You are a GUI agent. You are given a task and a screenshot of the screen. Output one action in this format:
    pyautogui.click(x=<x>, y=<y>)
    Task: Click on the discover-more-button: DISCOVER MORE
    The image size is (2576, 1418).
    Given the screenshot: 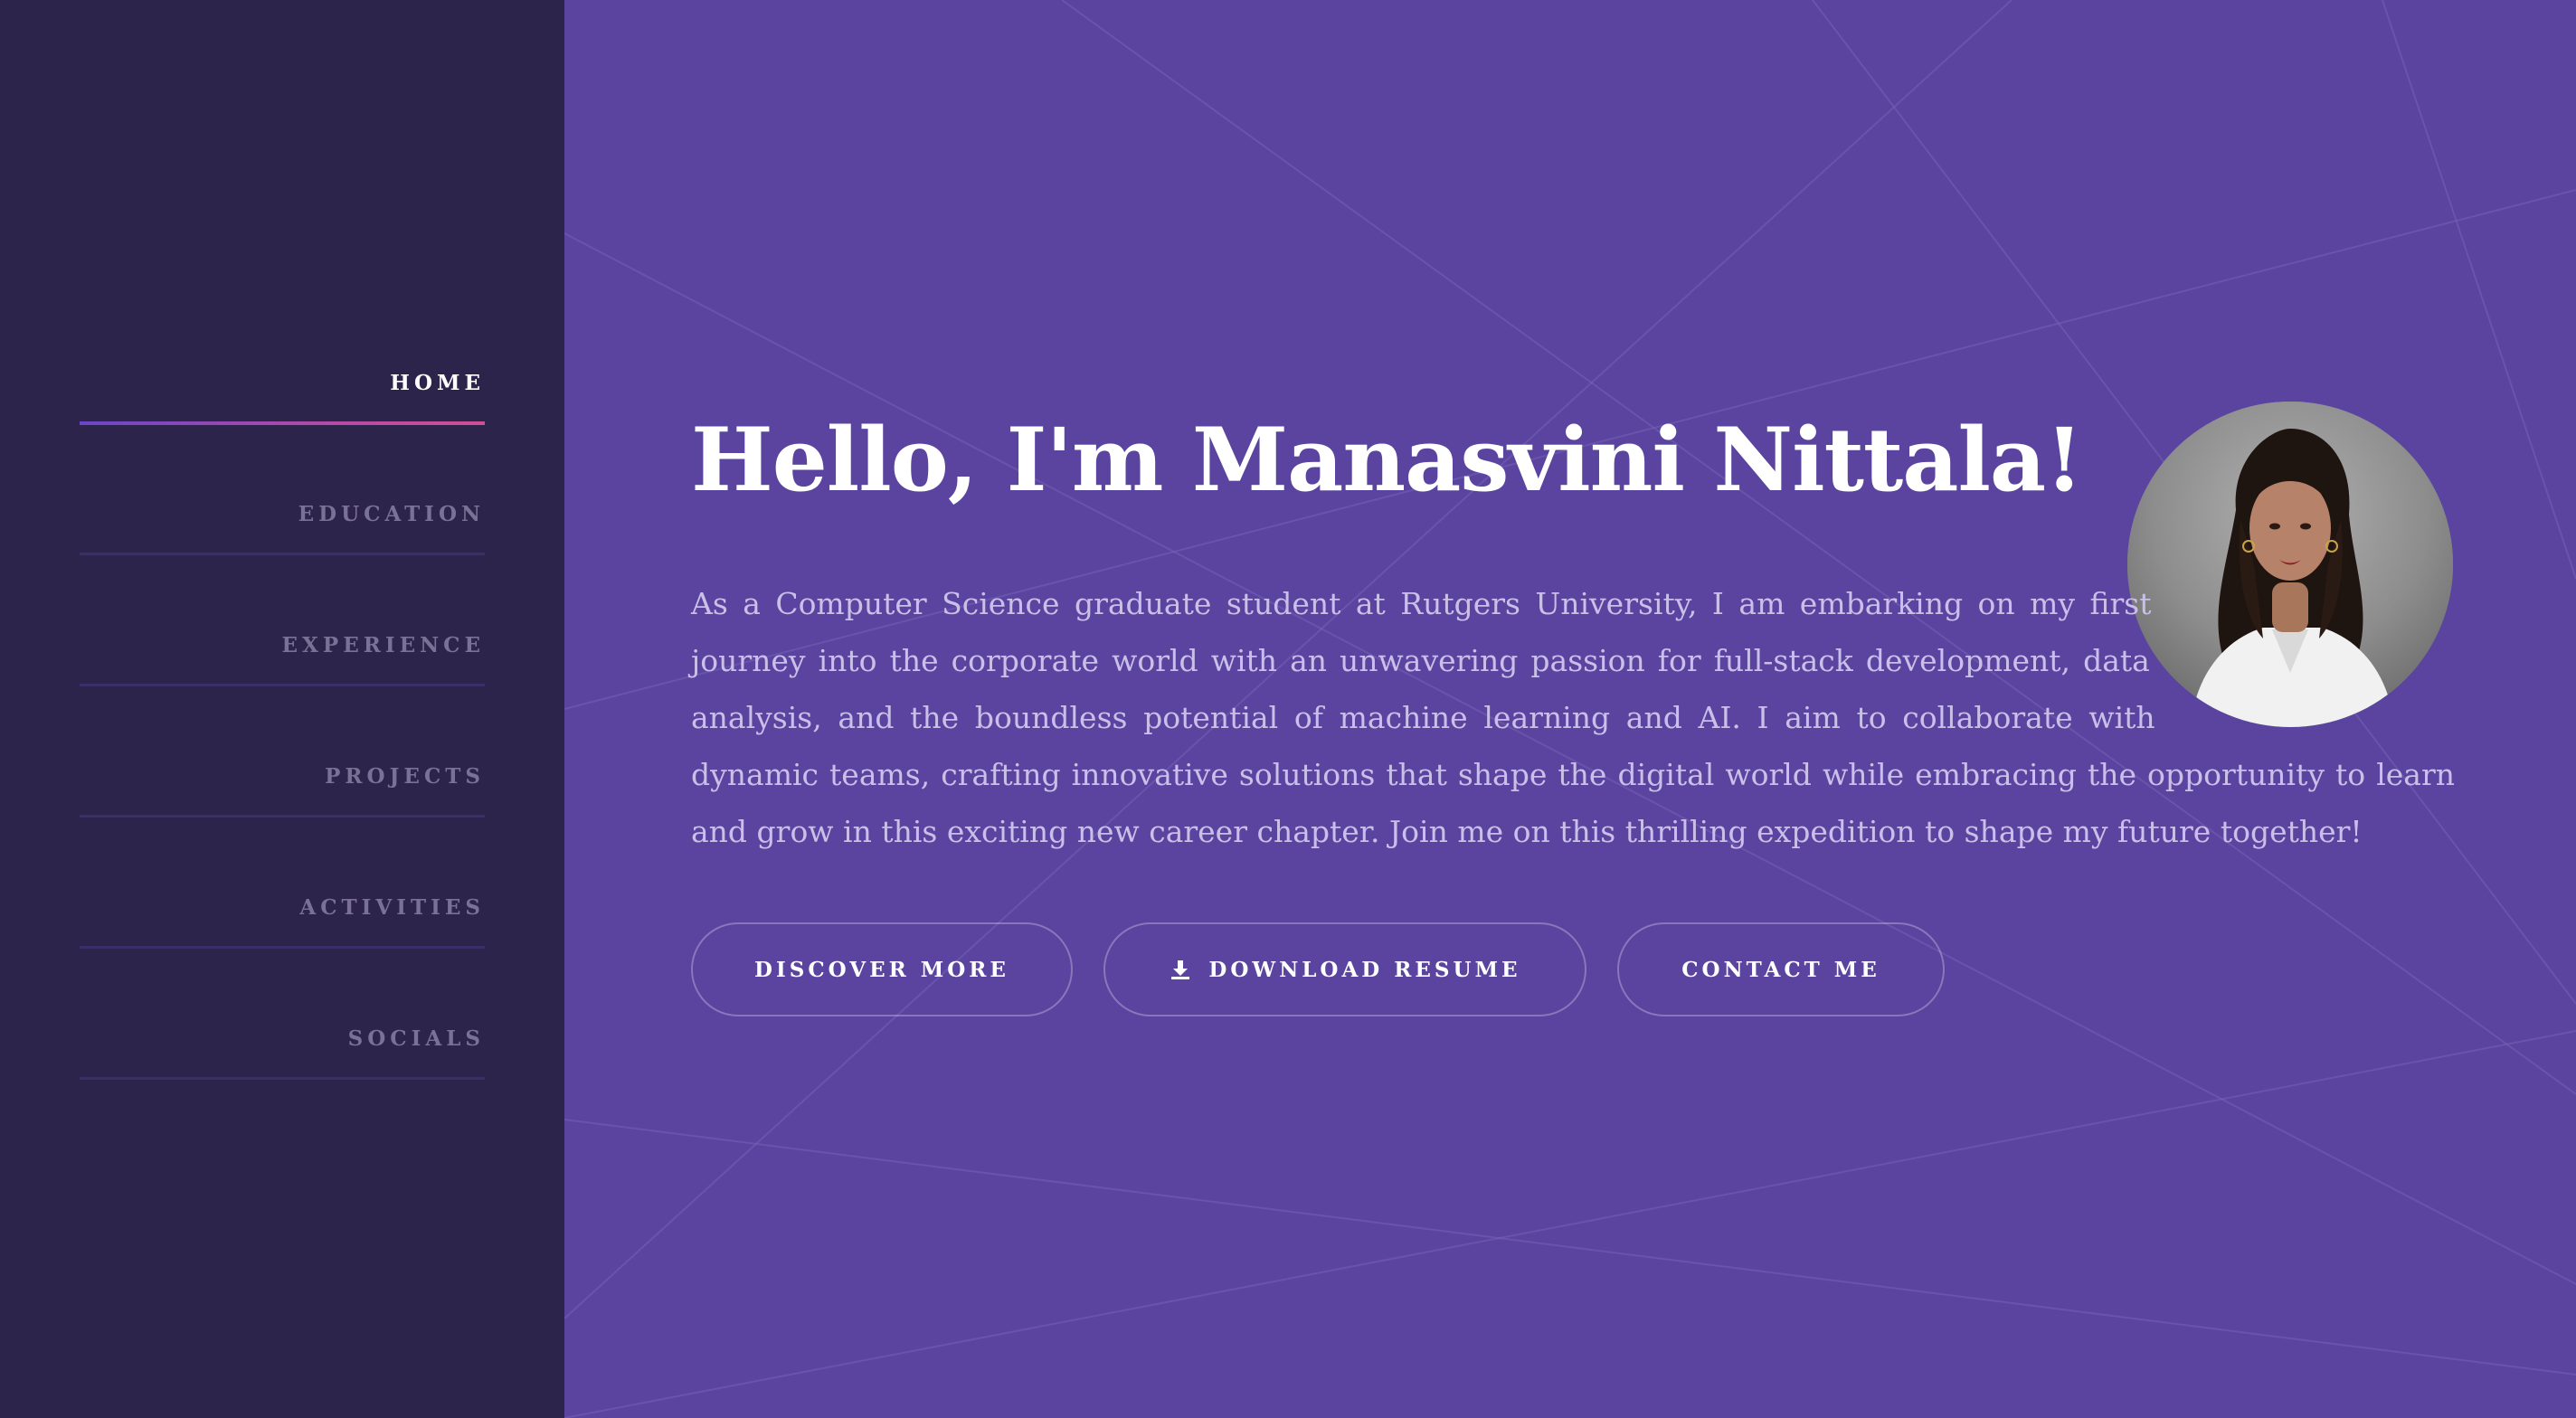 What is the action you would take?
    pyautogui.click(x=882, y=969)
    